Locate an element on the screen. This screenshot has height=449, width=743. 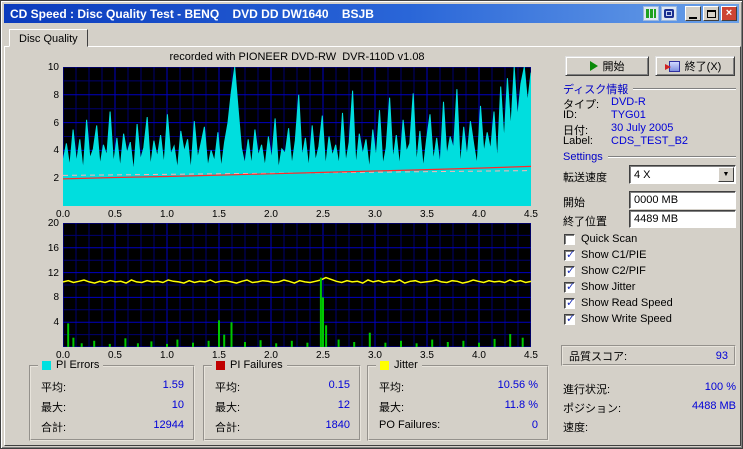
stat-row: 合計: 12944 is located at coordinates (112, 426).